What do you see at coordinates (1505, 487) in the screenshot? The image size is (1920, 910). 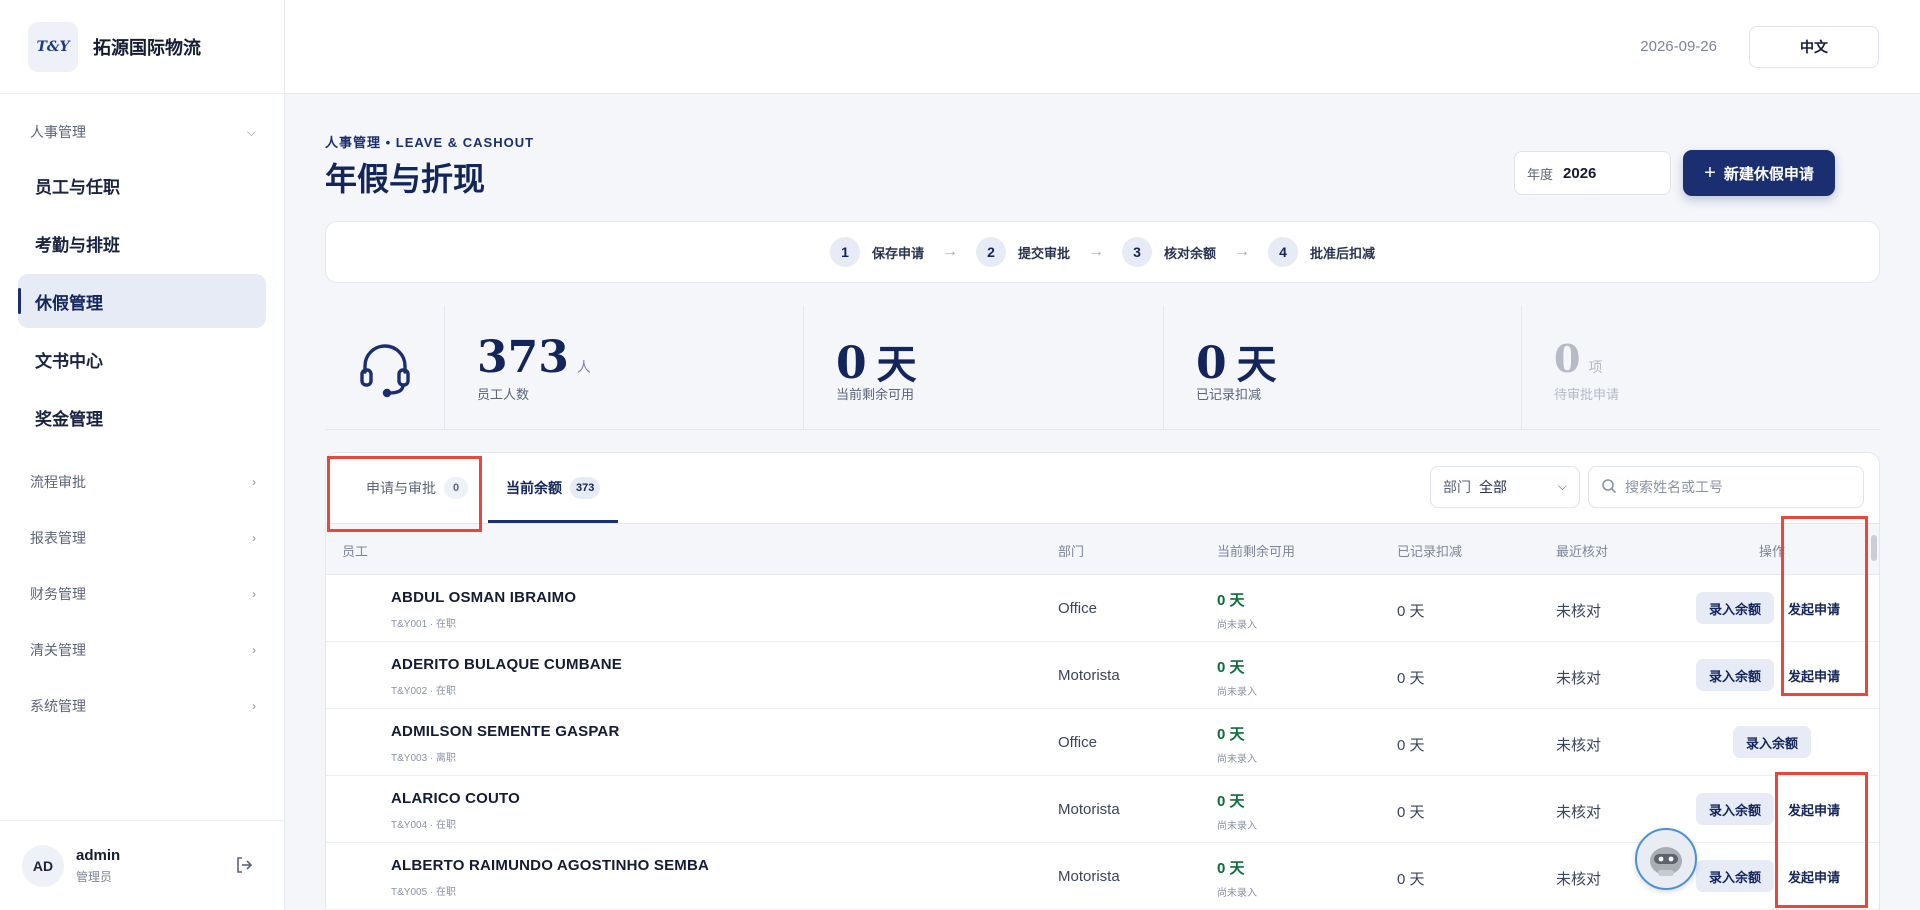 I see `department-select: 部门 全部 ⌵` at bounding box center [1505, 487].